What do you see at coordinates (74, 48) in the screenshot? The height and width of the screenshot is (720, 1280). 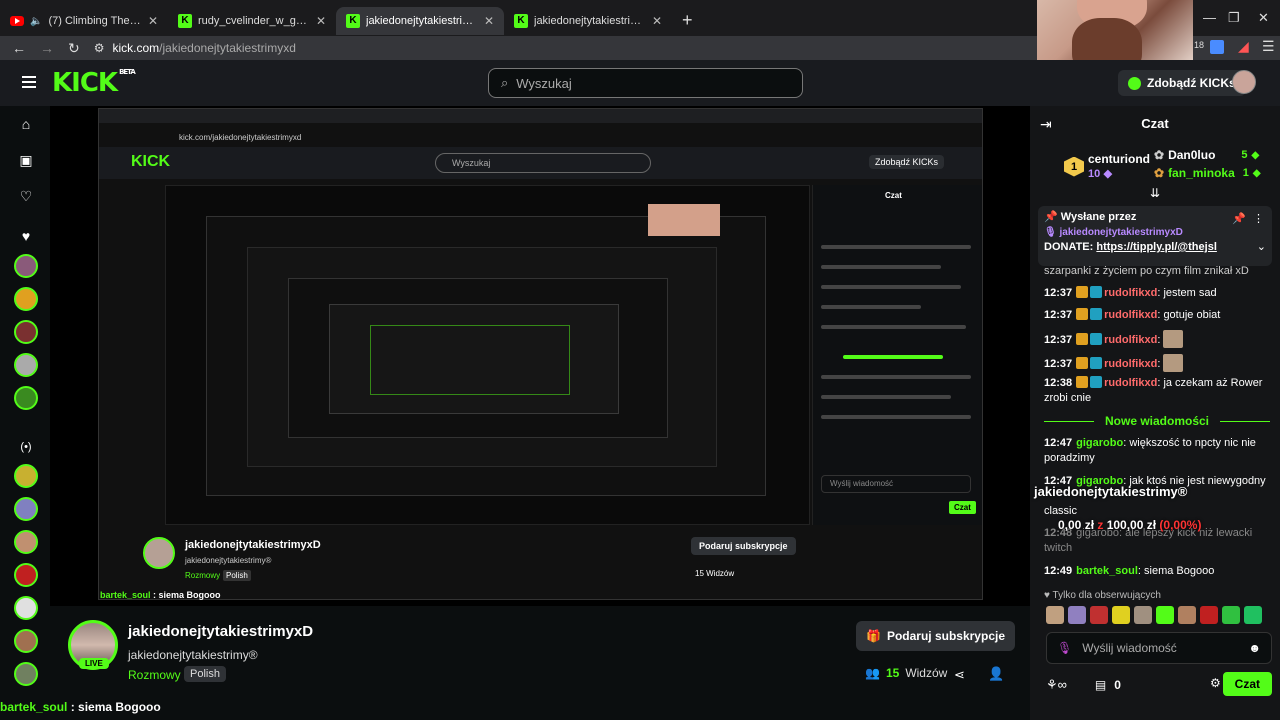 I see `reload-icon: ↻` at bounding box center [74, 48].